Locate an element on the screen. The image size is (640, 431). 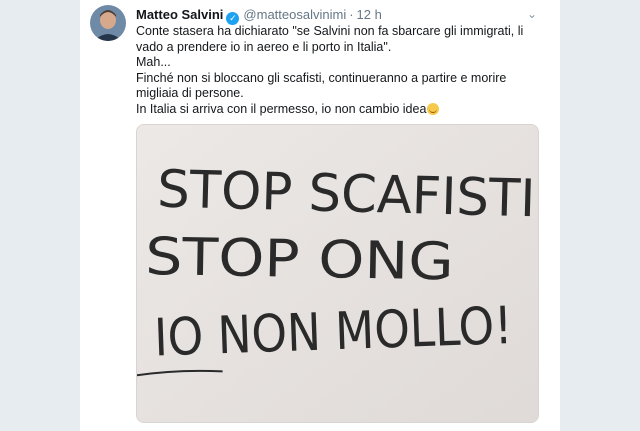
chevron-down-icon: ⌄ is located at coordinates (532, 14).